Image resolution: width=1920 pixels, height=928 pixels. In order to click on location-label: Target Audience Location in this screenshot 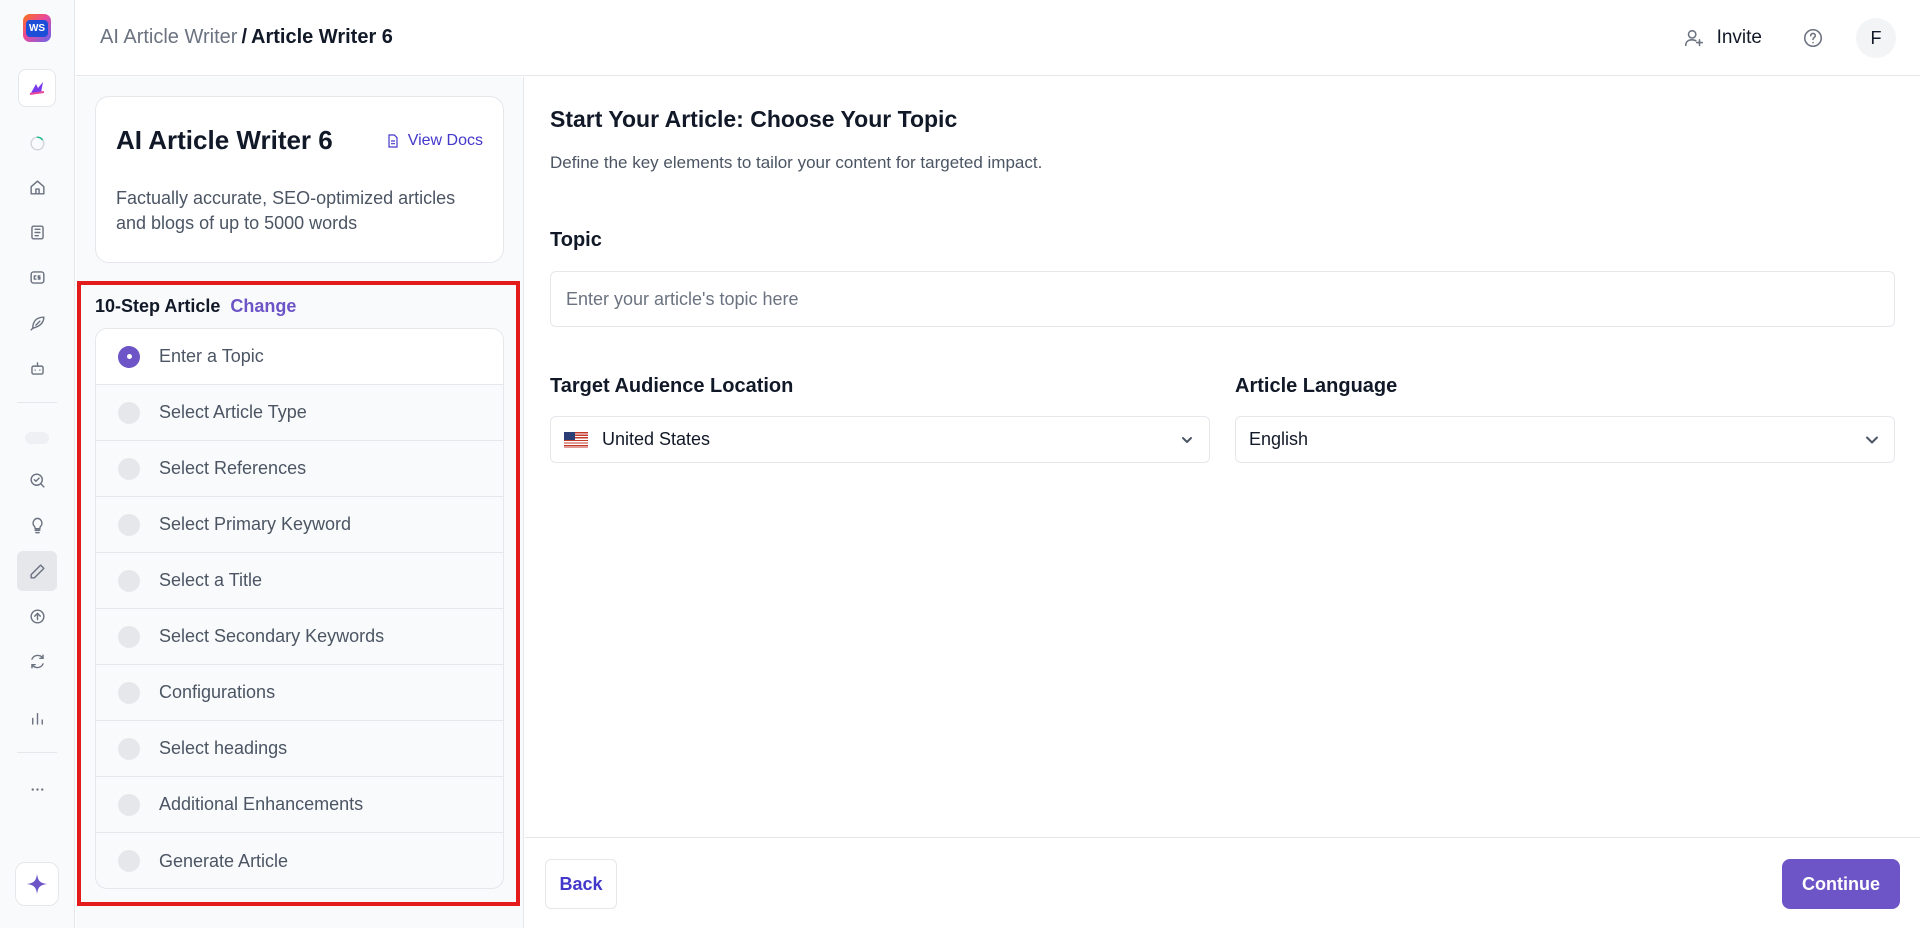, I will do `click(672, 386)`.